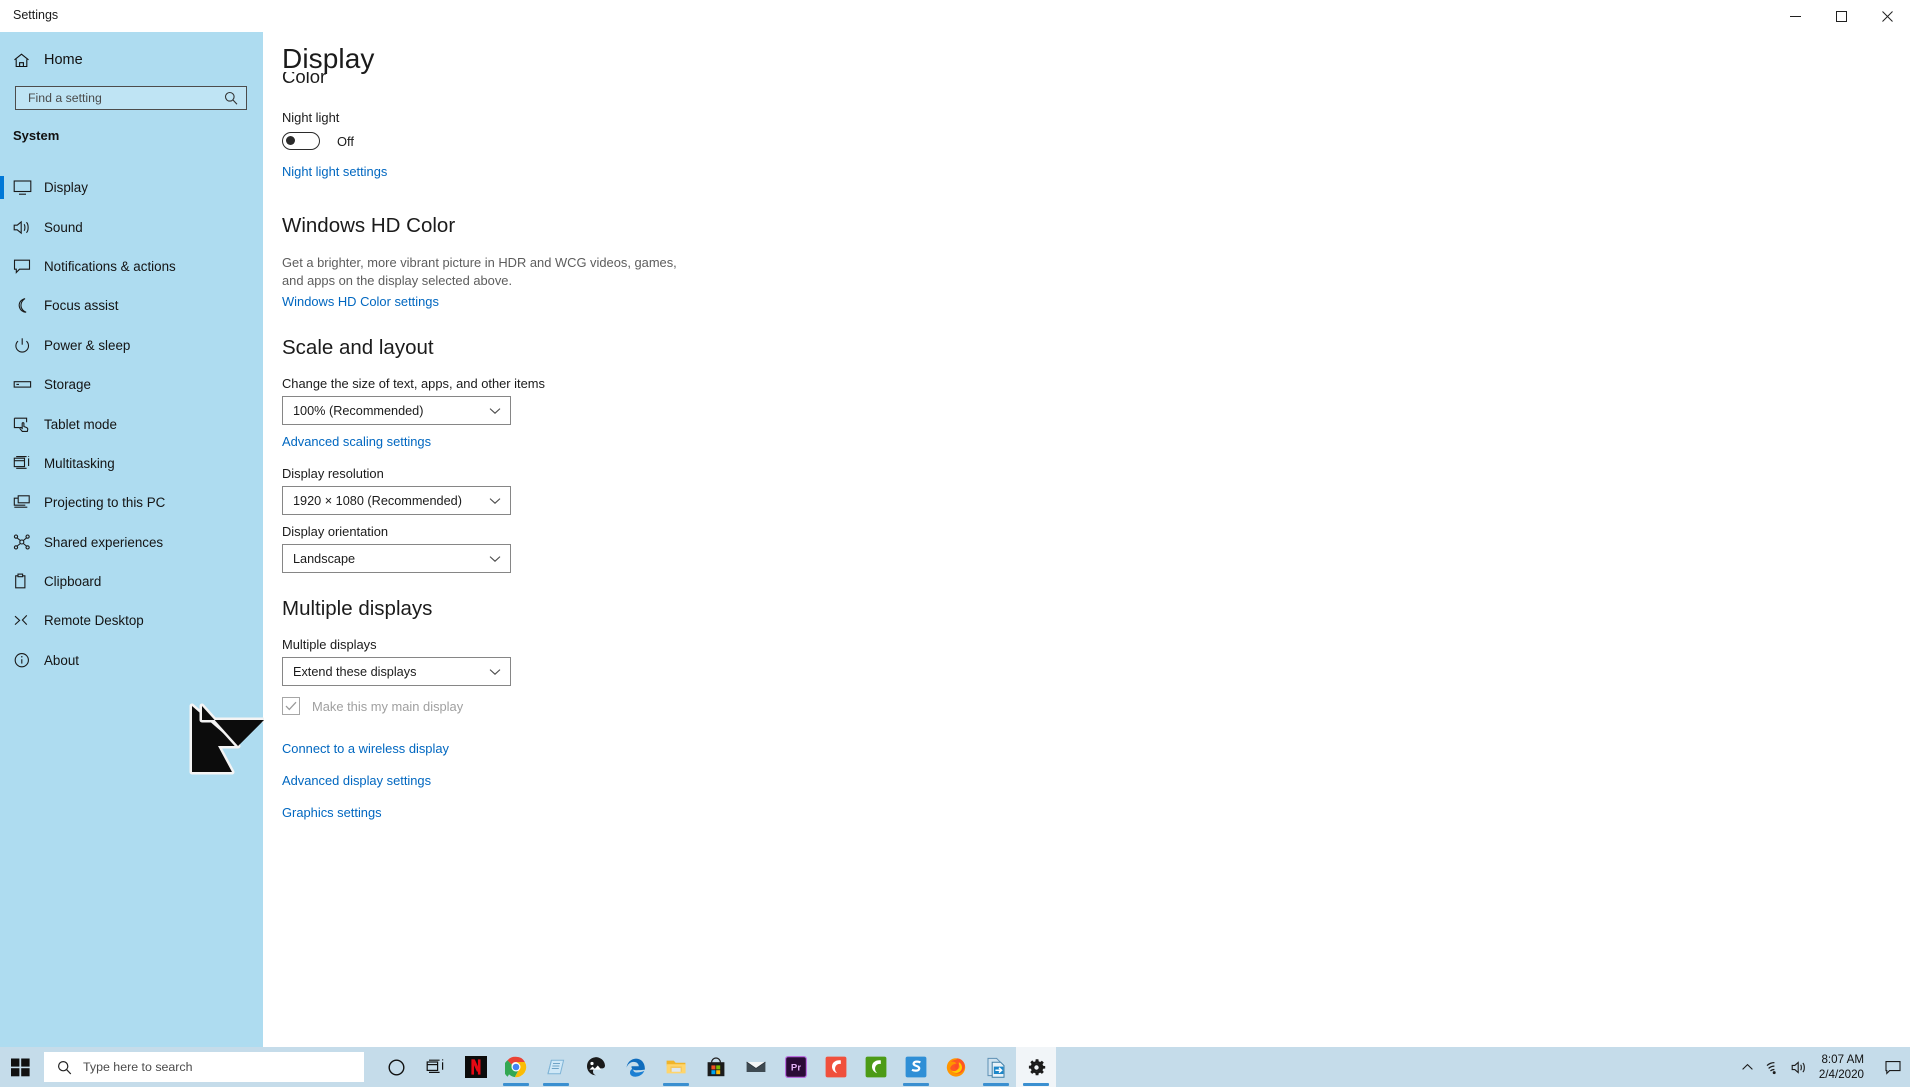 The height and width of the screenshot is (1087, 1910). I want to click on google-chrome-icon, so click(516, 1067).